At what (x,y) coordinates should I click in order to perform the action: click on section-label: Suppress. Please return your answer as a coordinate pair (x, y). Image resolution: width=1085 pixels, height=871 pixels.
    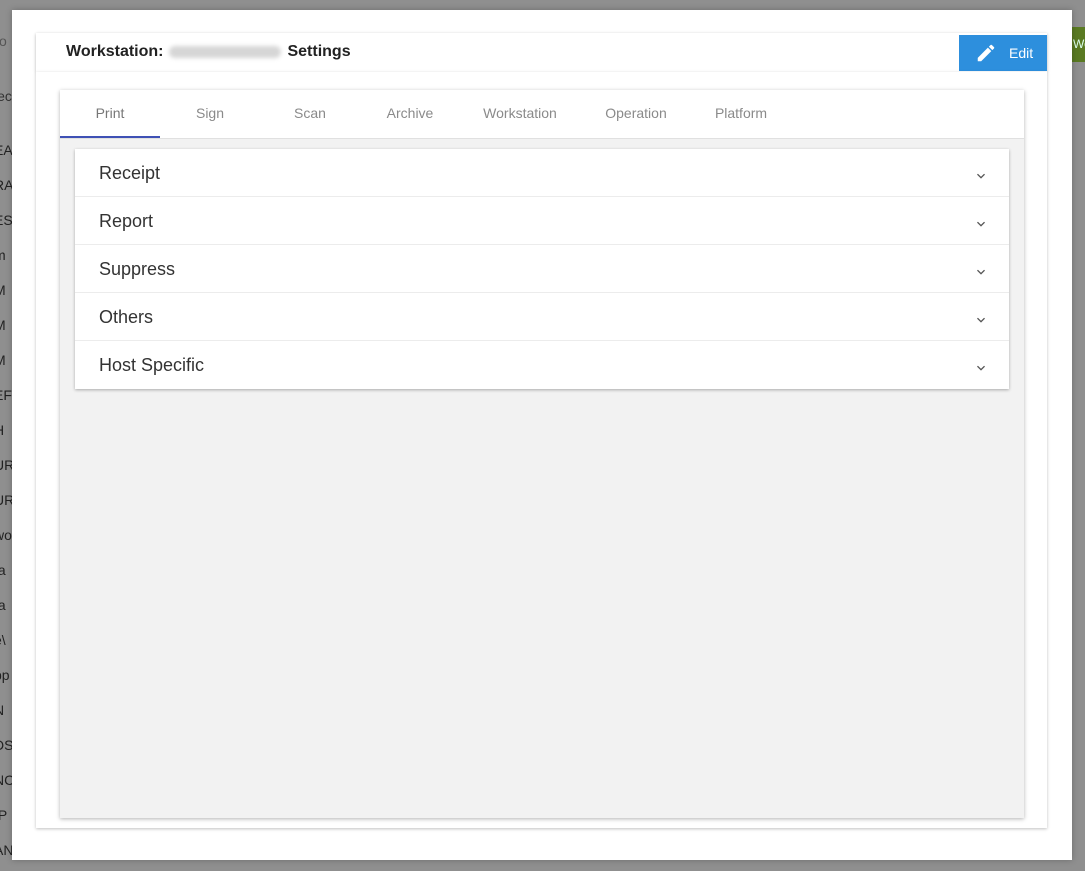
    Looking at the image, I should click on (137, 269).